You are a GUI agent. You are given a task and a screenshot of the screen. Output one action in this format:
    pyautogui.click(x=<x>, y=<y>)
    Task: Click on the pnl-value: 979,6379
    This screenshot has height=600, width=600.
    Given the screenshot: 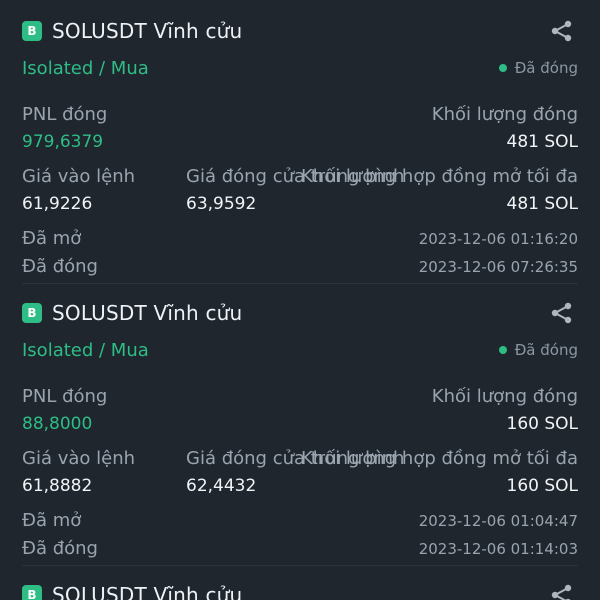 What is the action you would take?
    pyautogui.click(x=63, y=142)
    